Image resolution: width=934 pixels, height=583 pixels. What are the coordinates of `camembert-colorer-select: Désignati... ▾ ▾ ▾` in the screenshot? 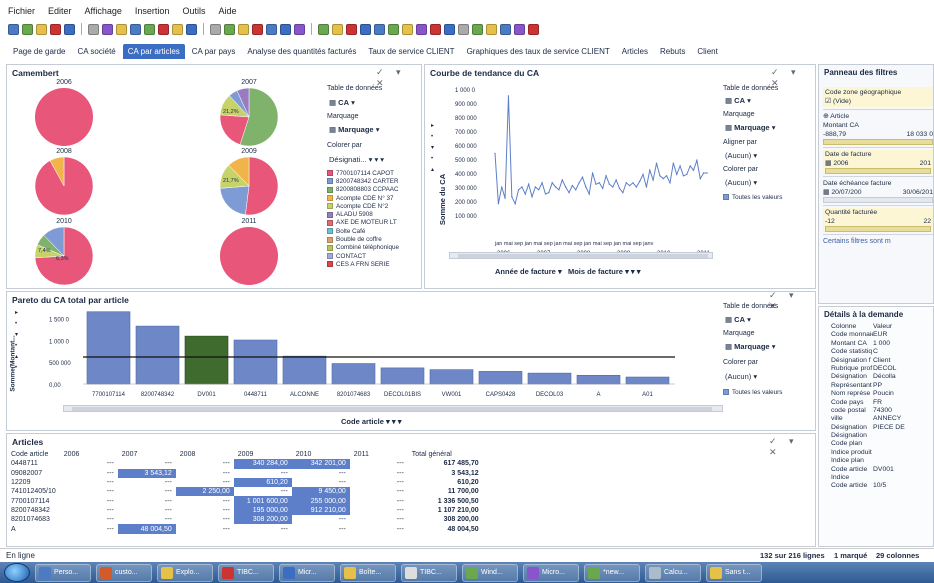 It's located at (356, 159).